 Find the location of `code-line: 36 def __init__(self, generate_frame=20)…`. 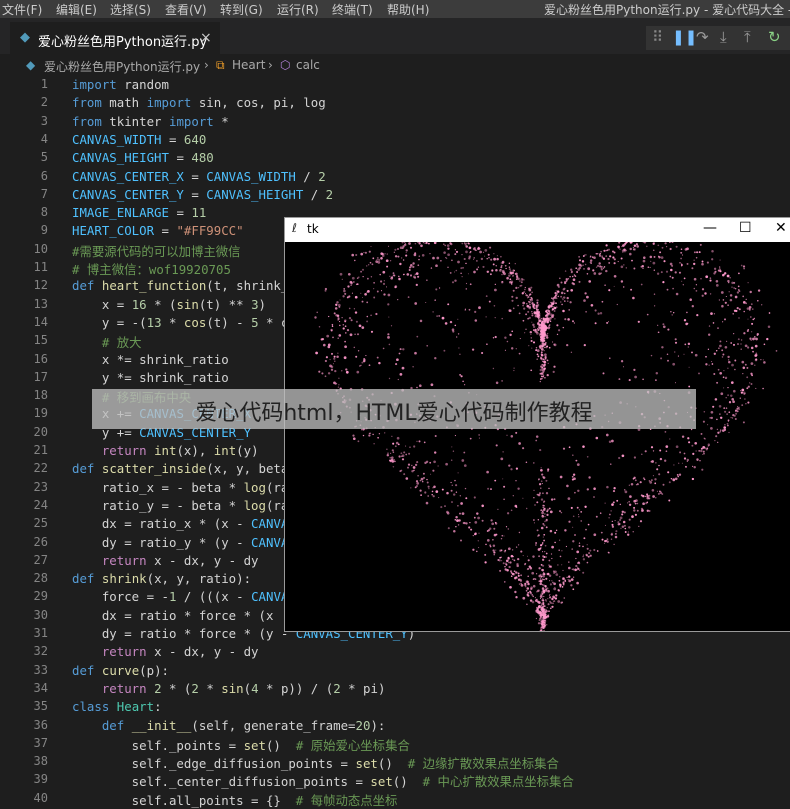

code-line: 36 def __init__(self, generate_frame=20)… is located at coordinates (395, 726).